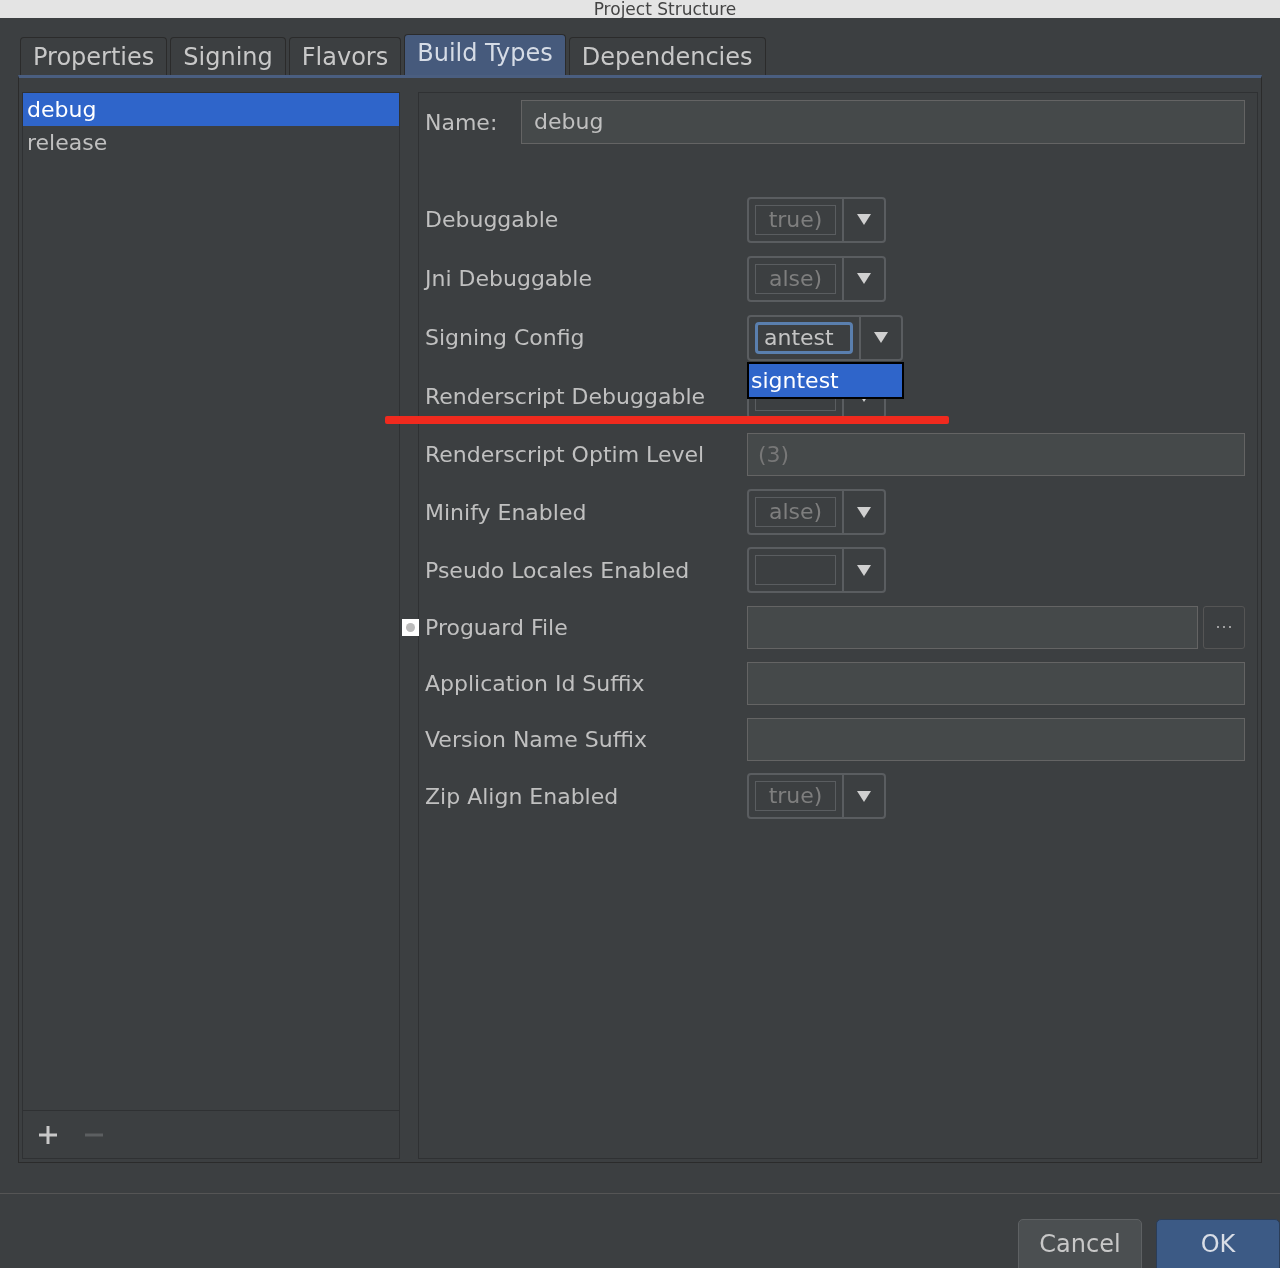 The width and height of the screenshot is (1280, 1268). Describe the element at coordinates (462, 122) in the screenshot. I see `field-label: Name:` at that location.